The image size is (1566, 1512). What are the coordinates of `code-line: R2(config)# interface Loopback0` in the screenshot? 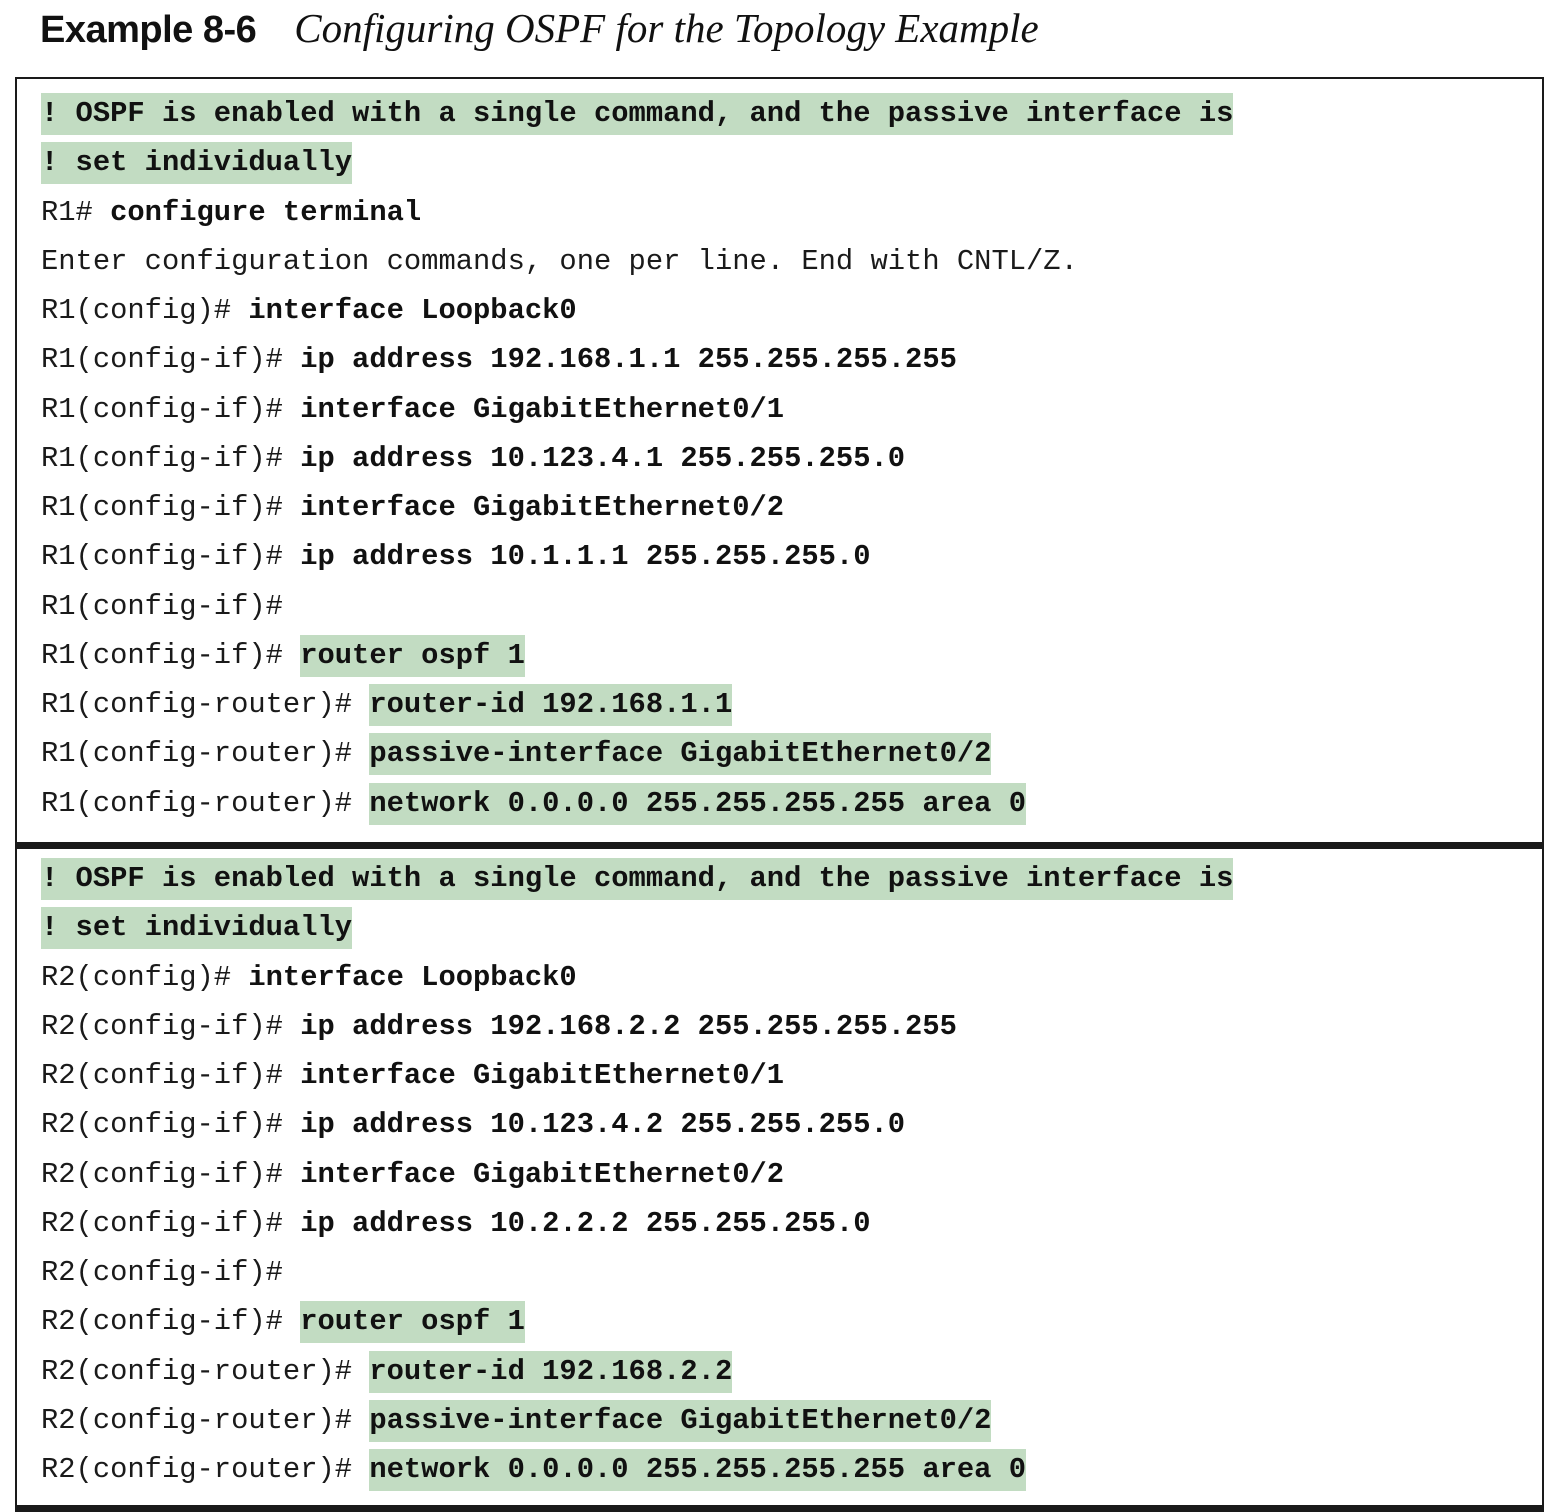 It's located at (637, 977).